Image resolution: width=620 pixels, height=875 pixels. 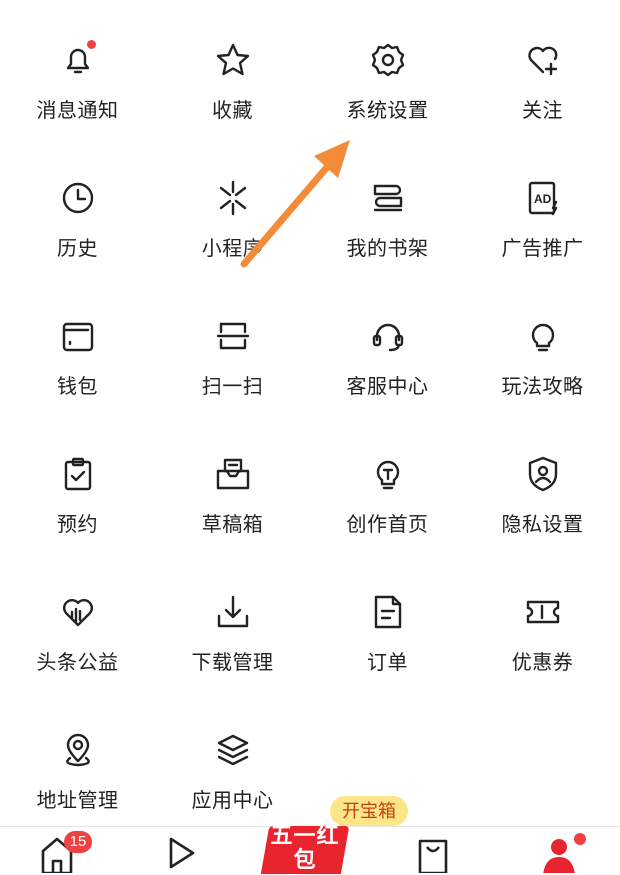 I want to click on grid-item-label: 广告推广, so click(x=542, y=249).